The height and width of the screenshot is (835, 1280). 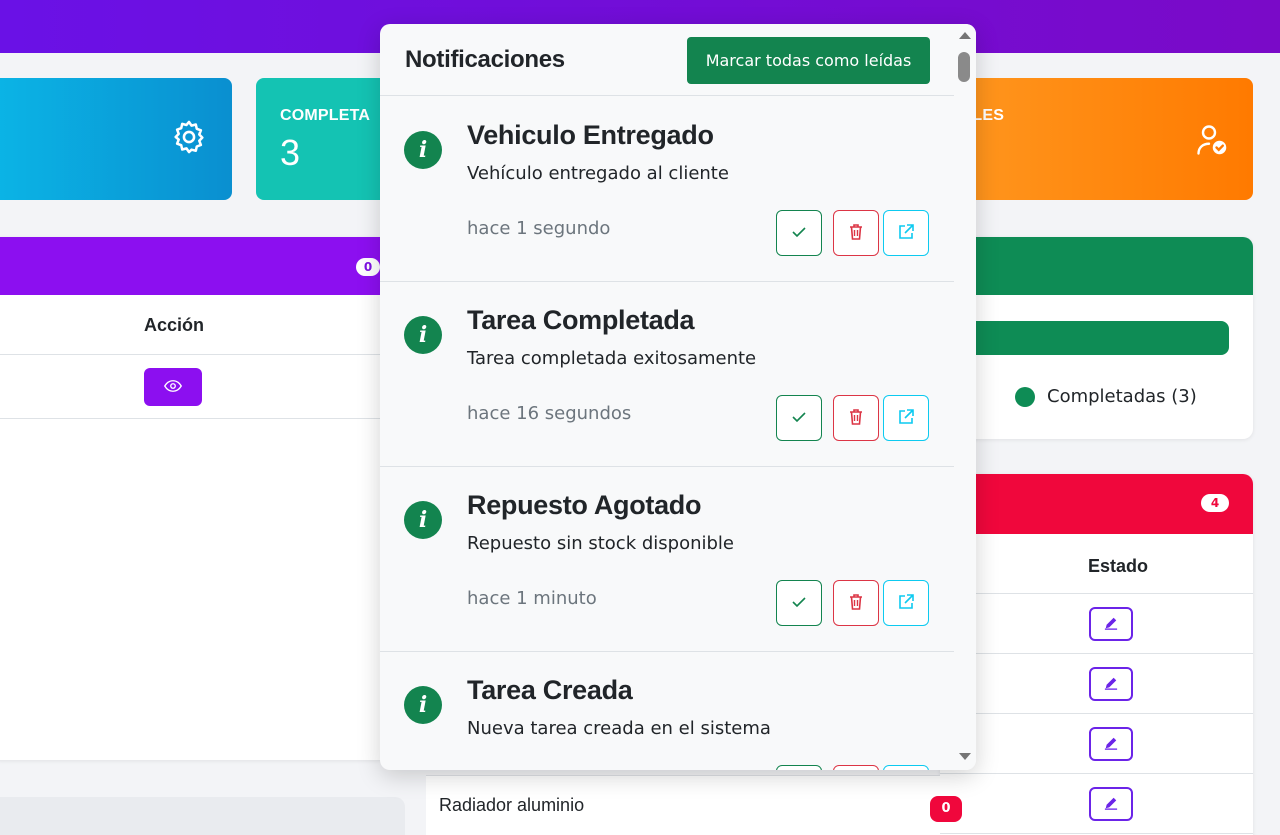 What do you see at coordinates (202, 816) in the screenshot?
I see `bottom-card` at bounding box center [202, 816].